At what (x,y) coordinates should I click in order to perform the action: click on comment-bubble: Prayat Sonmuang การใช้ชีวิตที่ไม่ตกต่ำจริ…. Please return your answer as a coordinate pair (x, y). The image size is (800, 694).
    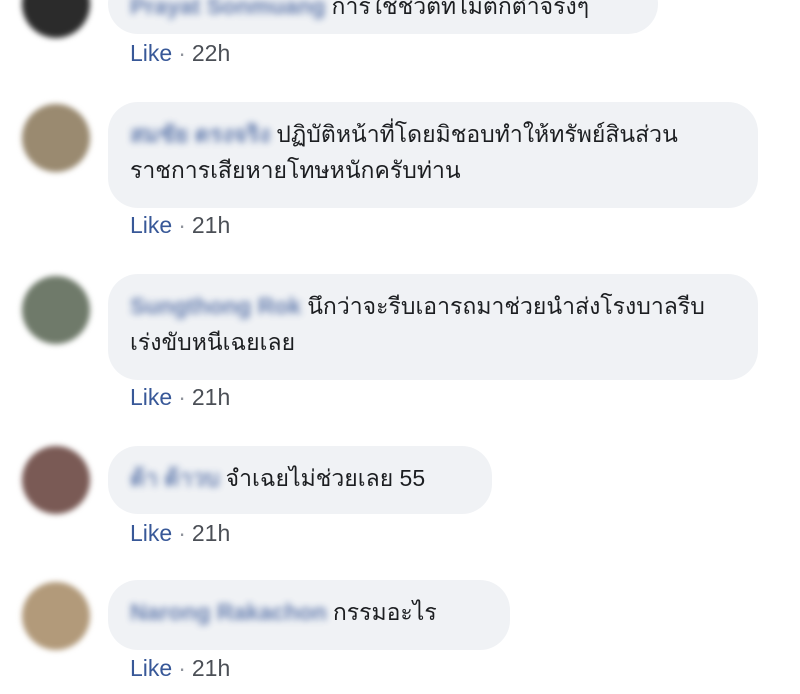
    Looking at the image, I should click on (383, 17).